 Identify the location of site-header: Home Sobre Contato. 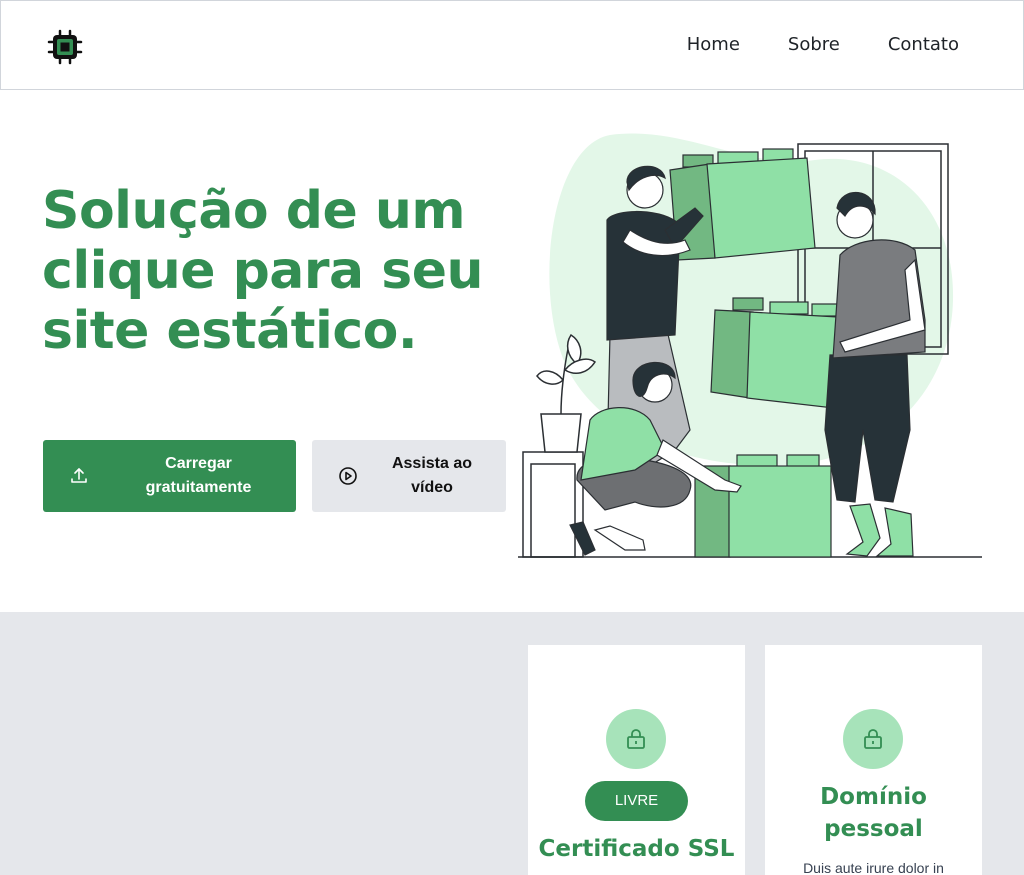
(512, 45).